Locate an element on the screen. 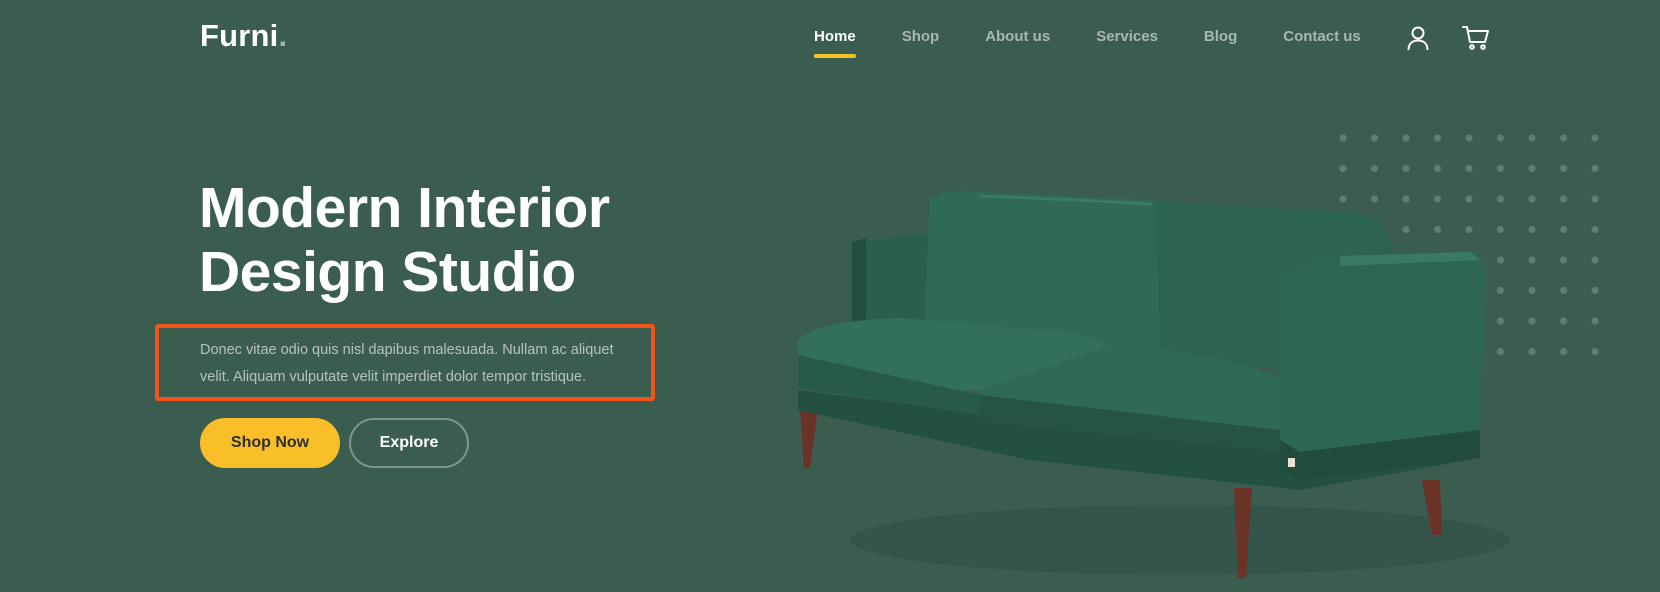 The height and width of the screenshot is (592, 1660). nav-item-services: Services is located at coordinates (1127, 44).